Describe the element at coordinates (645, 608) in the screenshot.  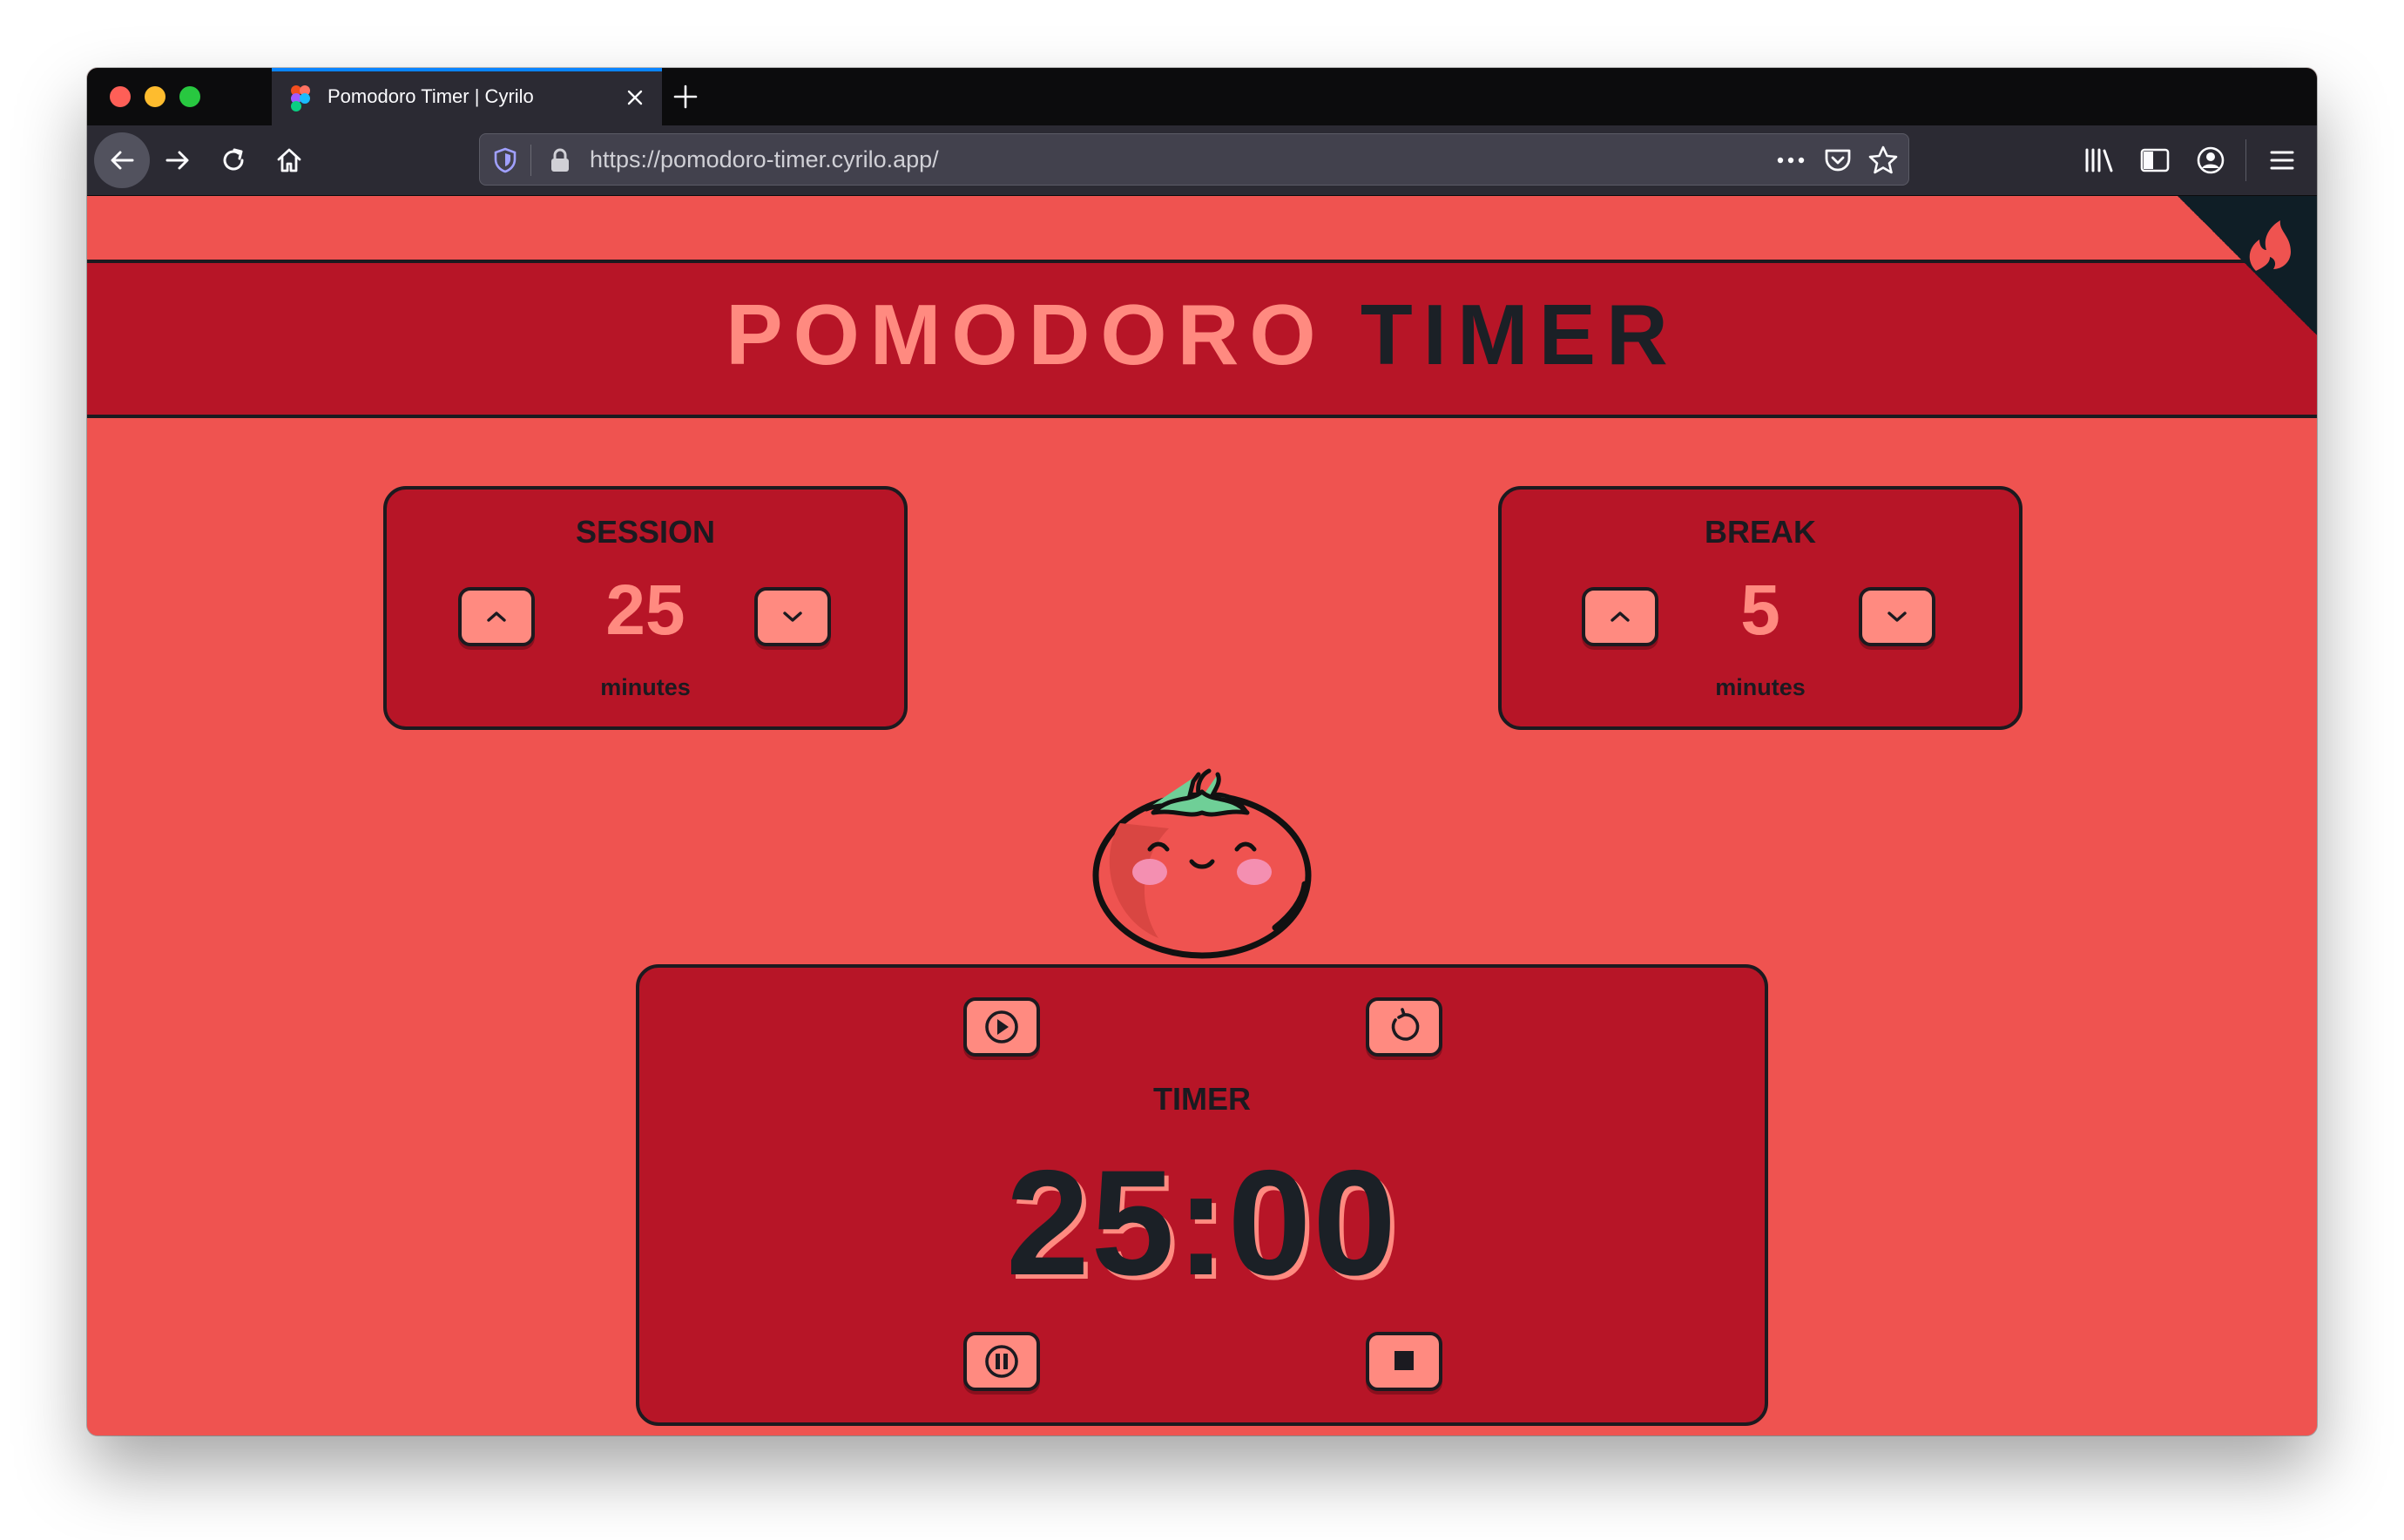
I see `session-panel: SESSION 25 minutes` at that location.